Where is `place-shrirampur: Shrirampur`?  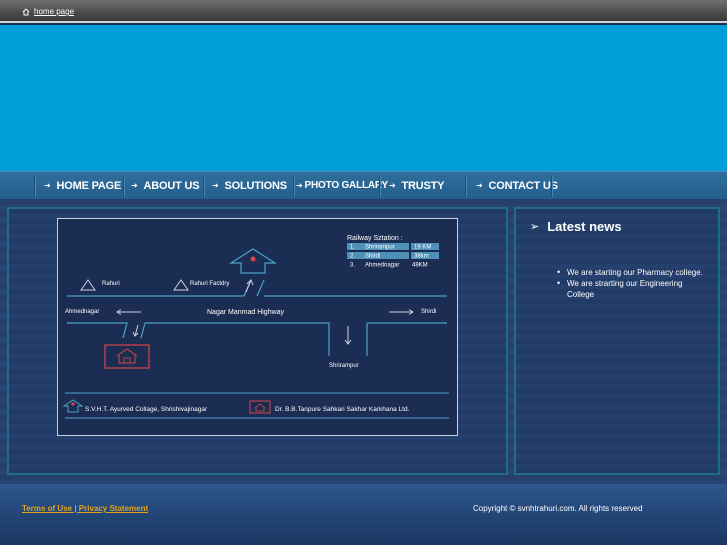
place-shrirampur: Shrirampur is located at coordinates (344, 366).